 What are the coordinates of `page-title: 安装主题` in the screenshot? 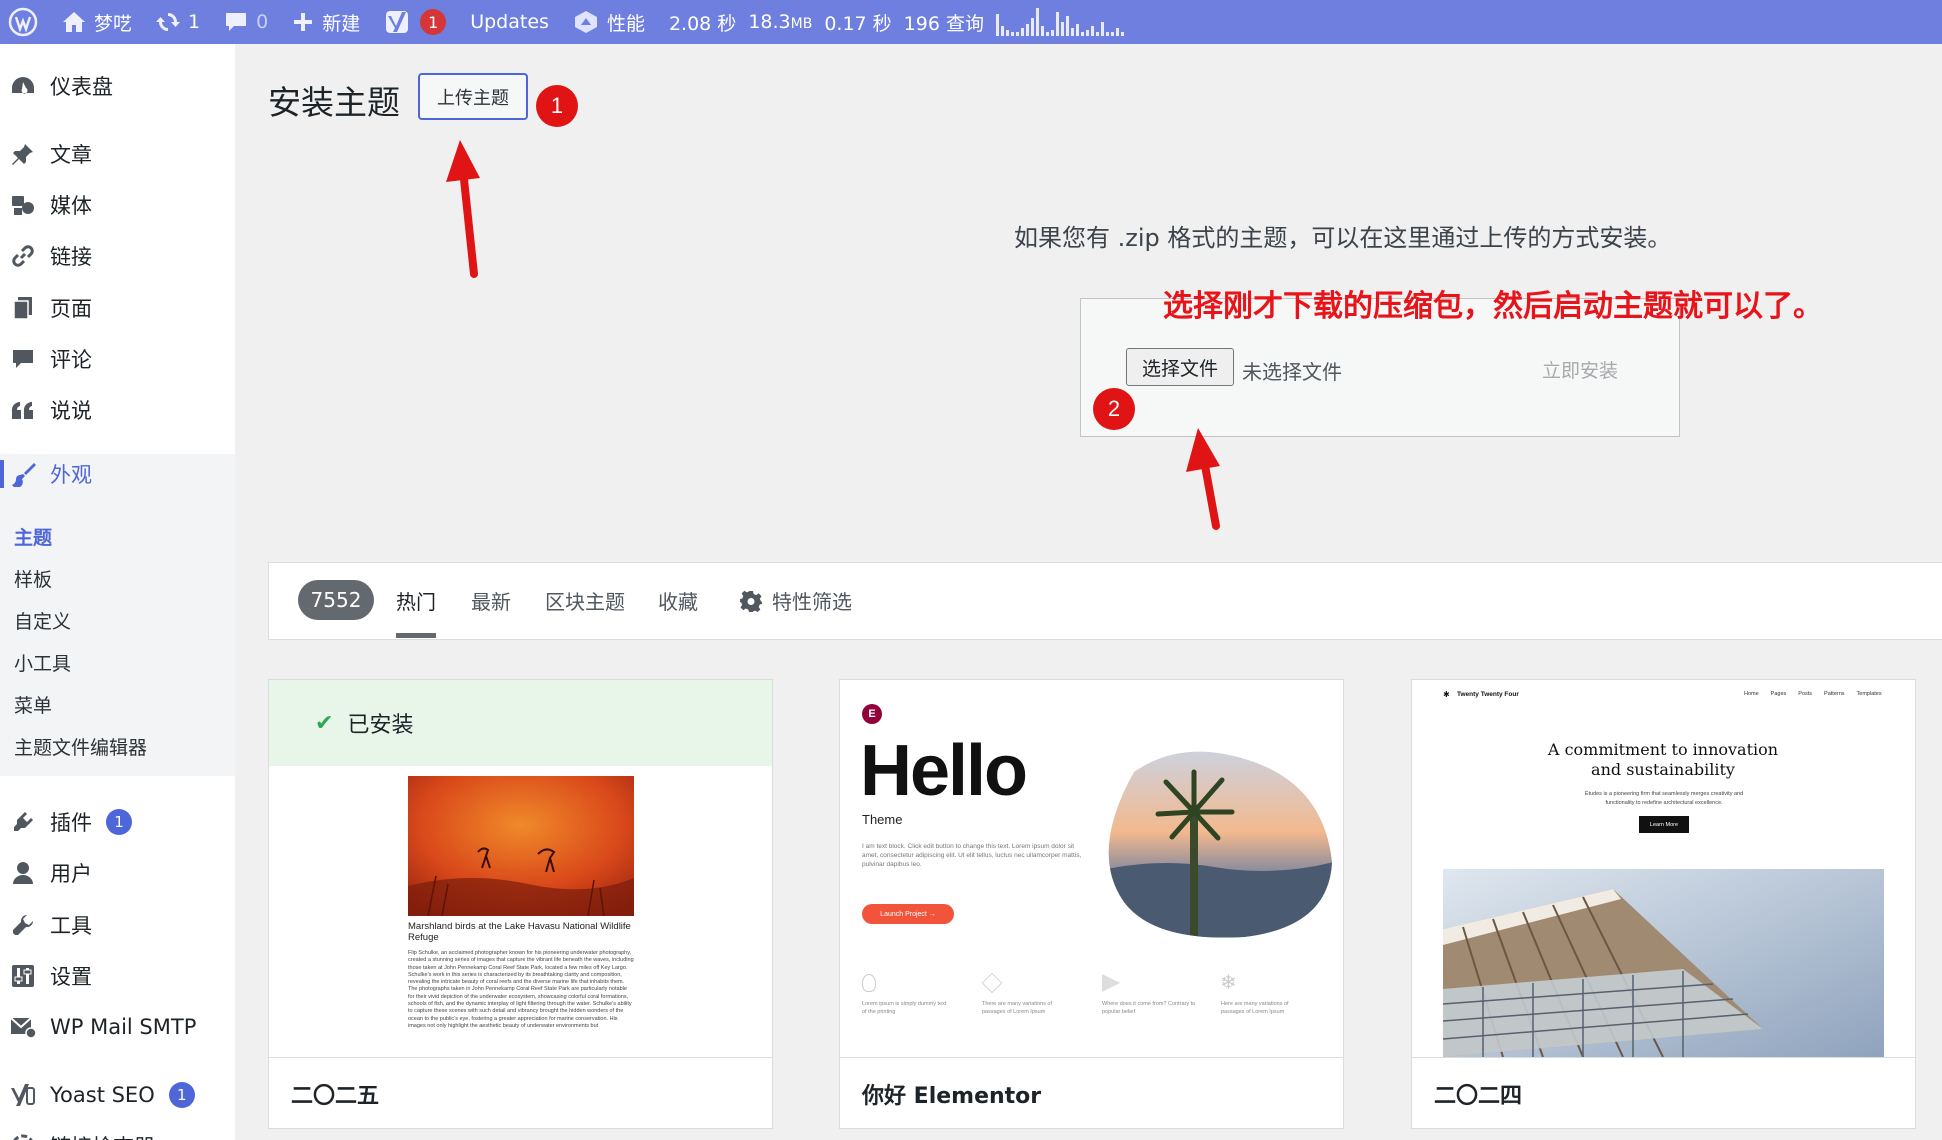 It's located at (334, 102).